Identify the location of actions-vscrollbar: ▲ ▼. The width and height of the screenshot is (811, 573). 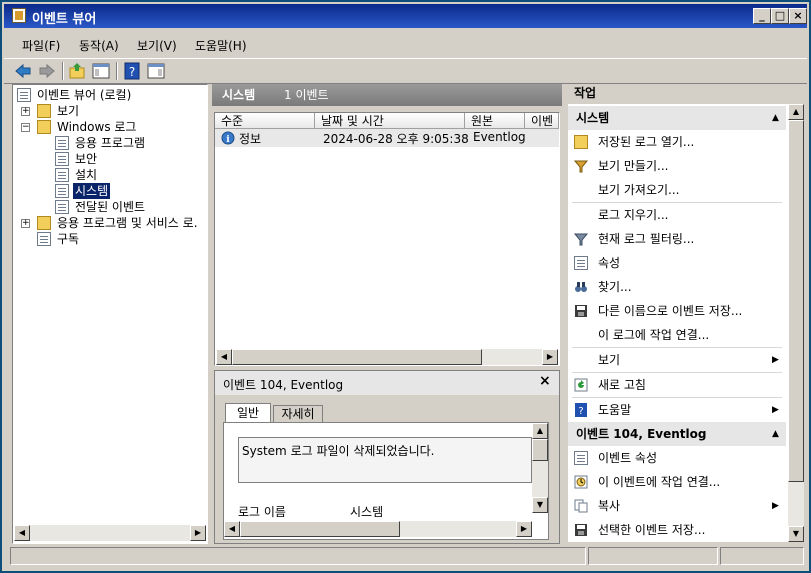
(796, 323).